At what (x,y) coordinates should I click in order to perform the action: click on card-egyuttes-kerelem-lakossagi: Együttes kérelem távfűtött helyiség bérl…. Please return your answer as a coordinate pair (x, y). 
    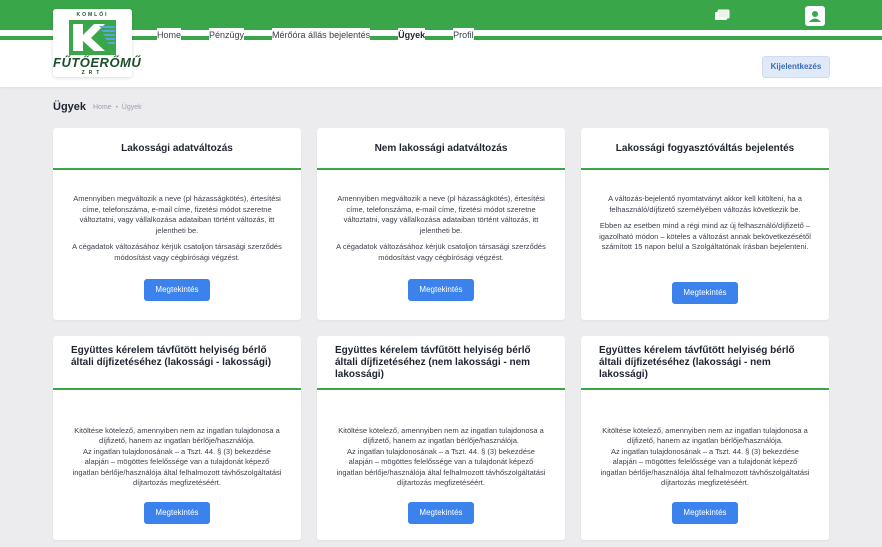
    Looking at the image, I should click on (177, 438).